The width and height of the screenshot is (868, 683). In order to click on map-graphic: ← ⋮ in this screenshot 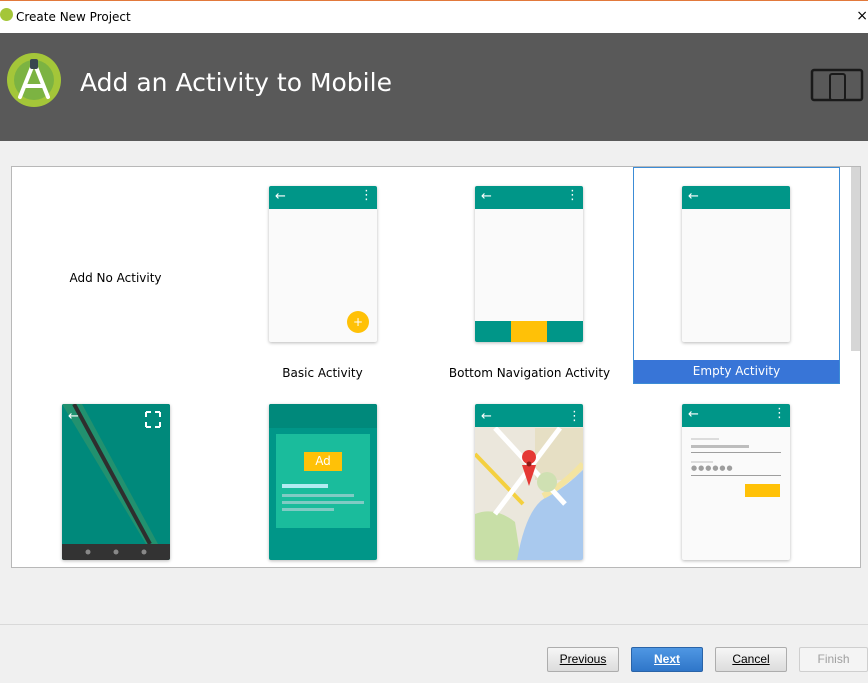, I will do `click(529, 482)`.